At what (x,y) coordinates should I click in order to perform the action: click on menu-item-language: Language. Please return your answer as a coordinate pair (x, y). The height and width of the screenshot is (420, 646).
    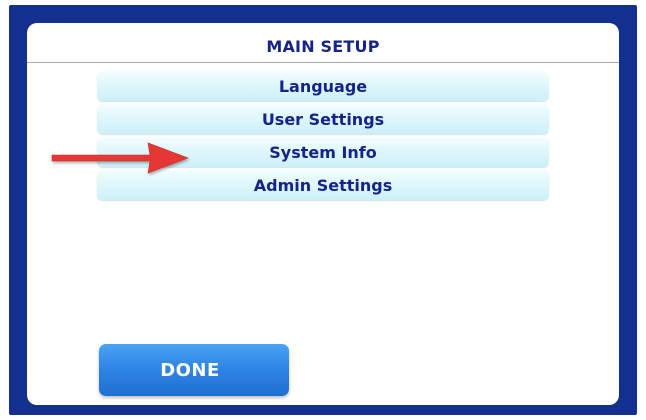
    Looking at the image, I should click on (323, 86).